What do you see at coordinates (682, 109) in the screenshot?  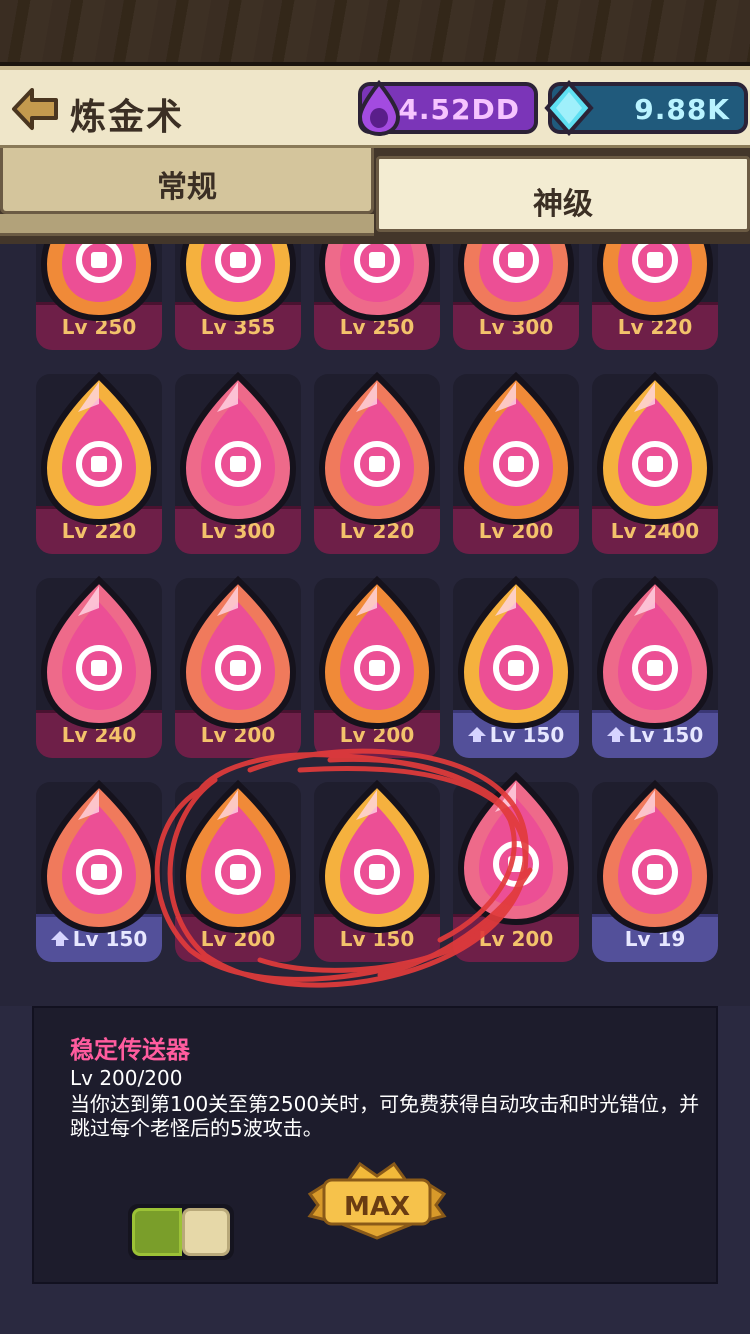 I see `gem-value: 9.88K` at bounding box center [682, 109].